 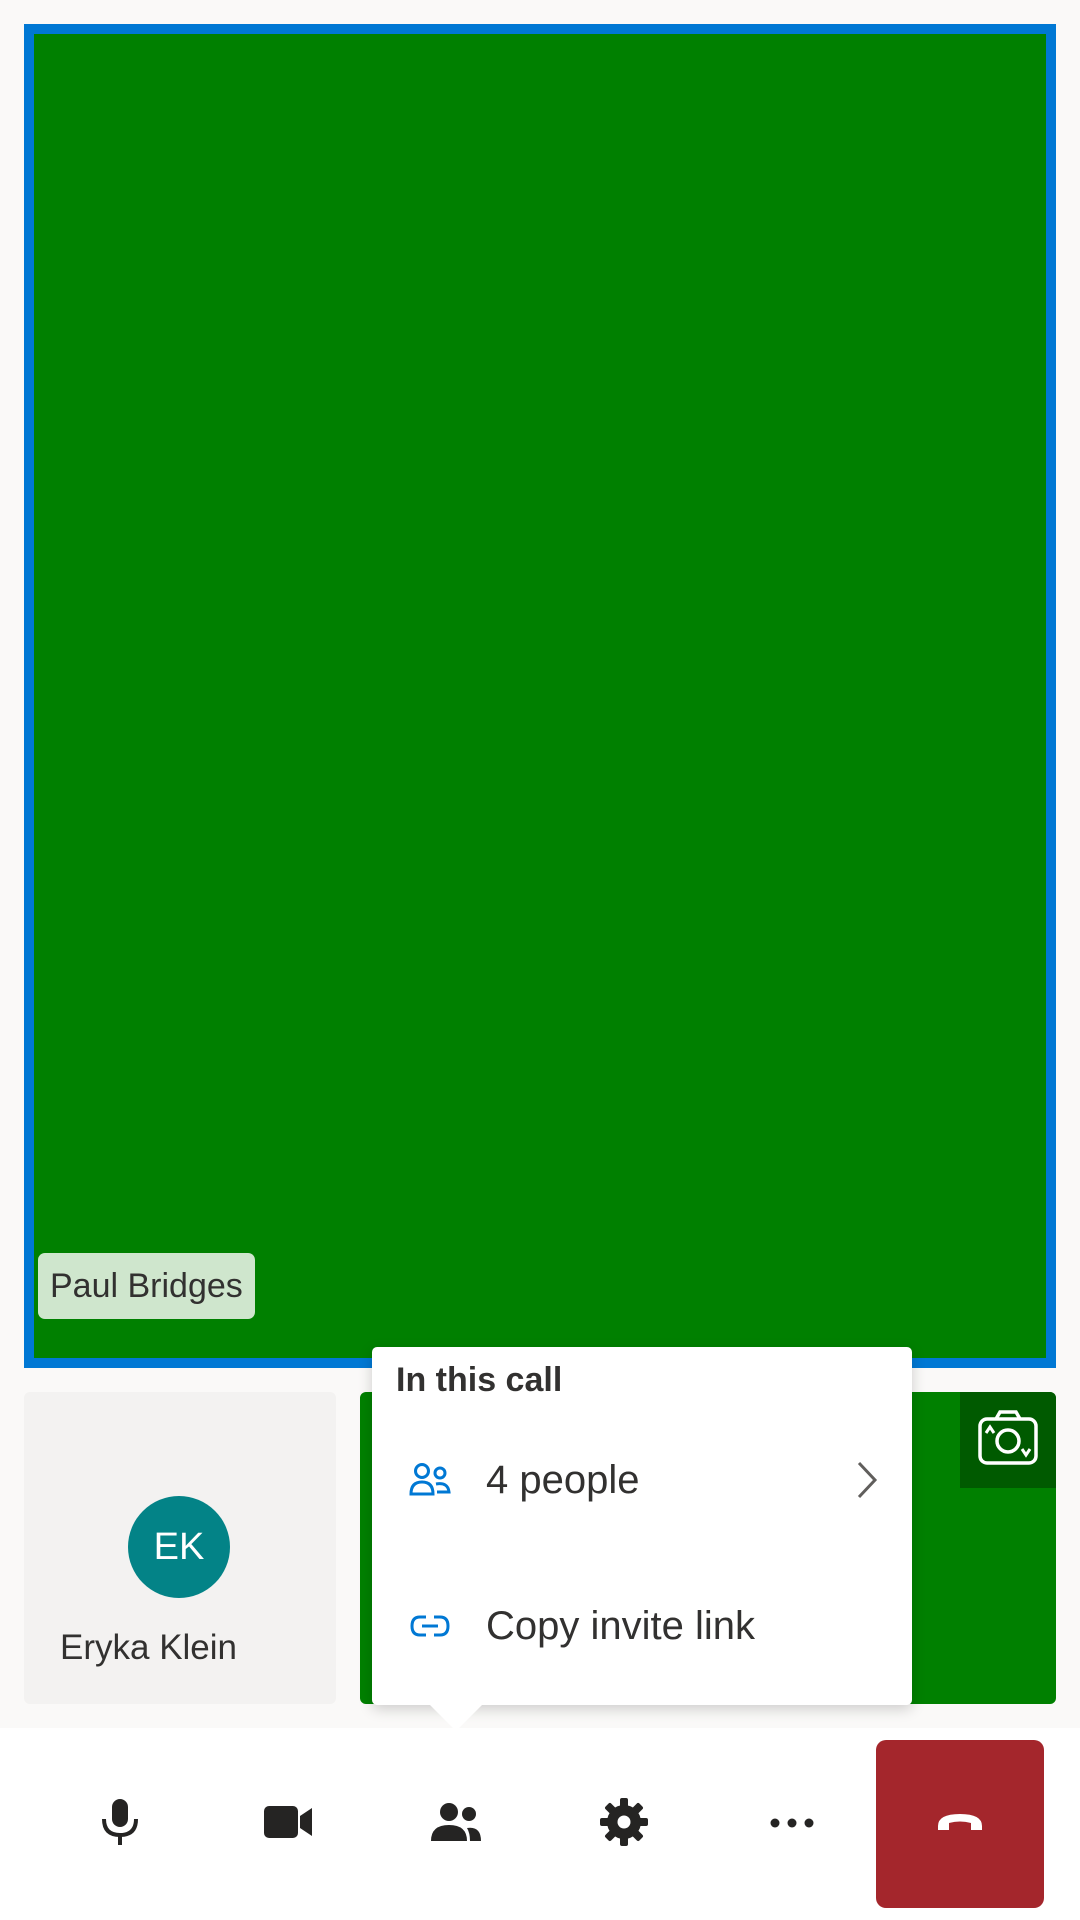 I want to click on people-count-label: 4 people, so click(x=563, y=1479).